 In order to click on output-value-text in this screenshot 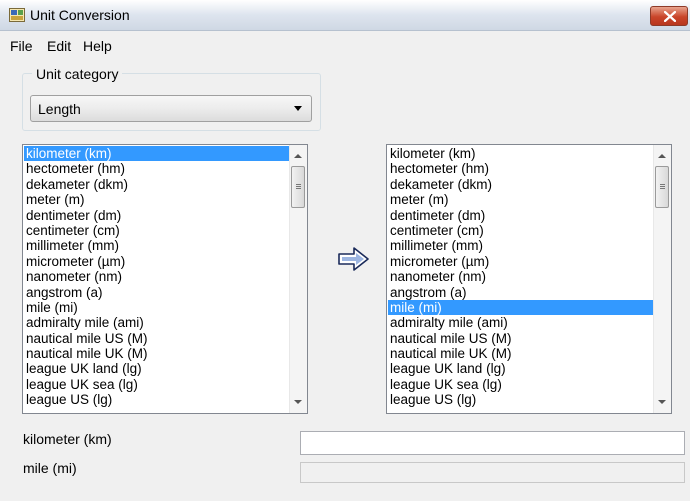, I will do `click(492, 472)`.